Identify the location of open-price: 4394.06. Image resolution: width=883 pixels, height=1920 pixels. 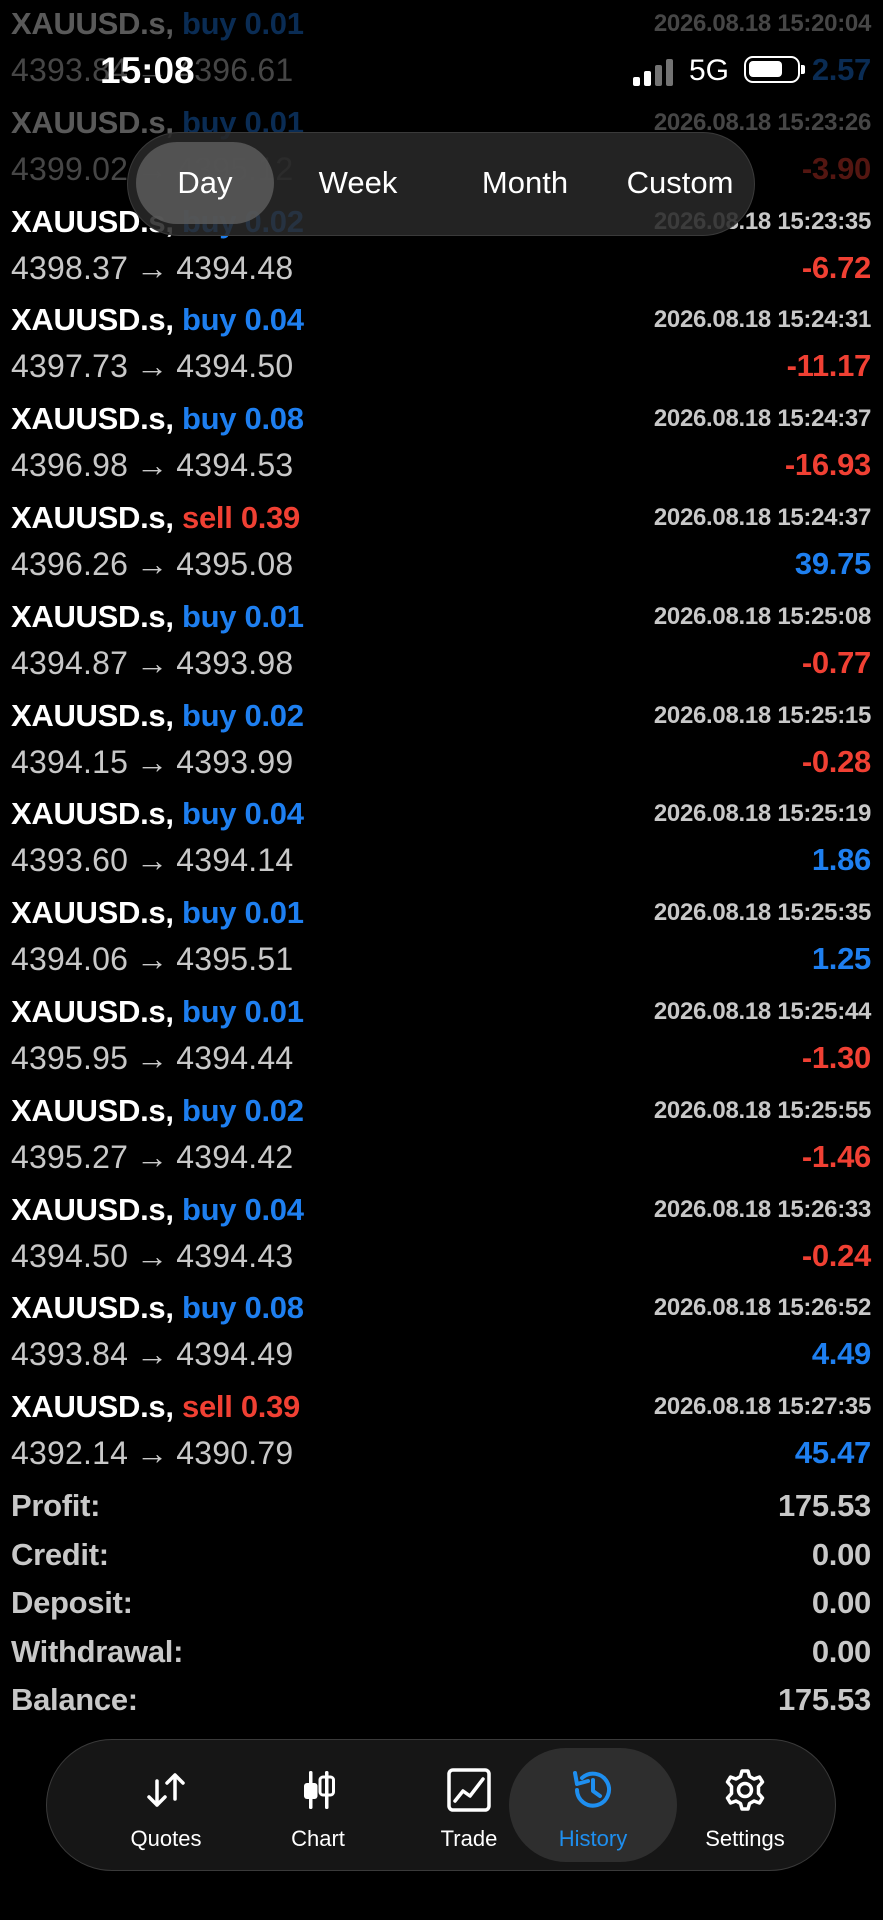
(70, 959).